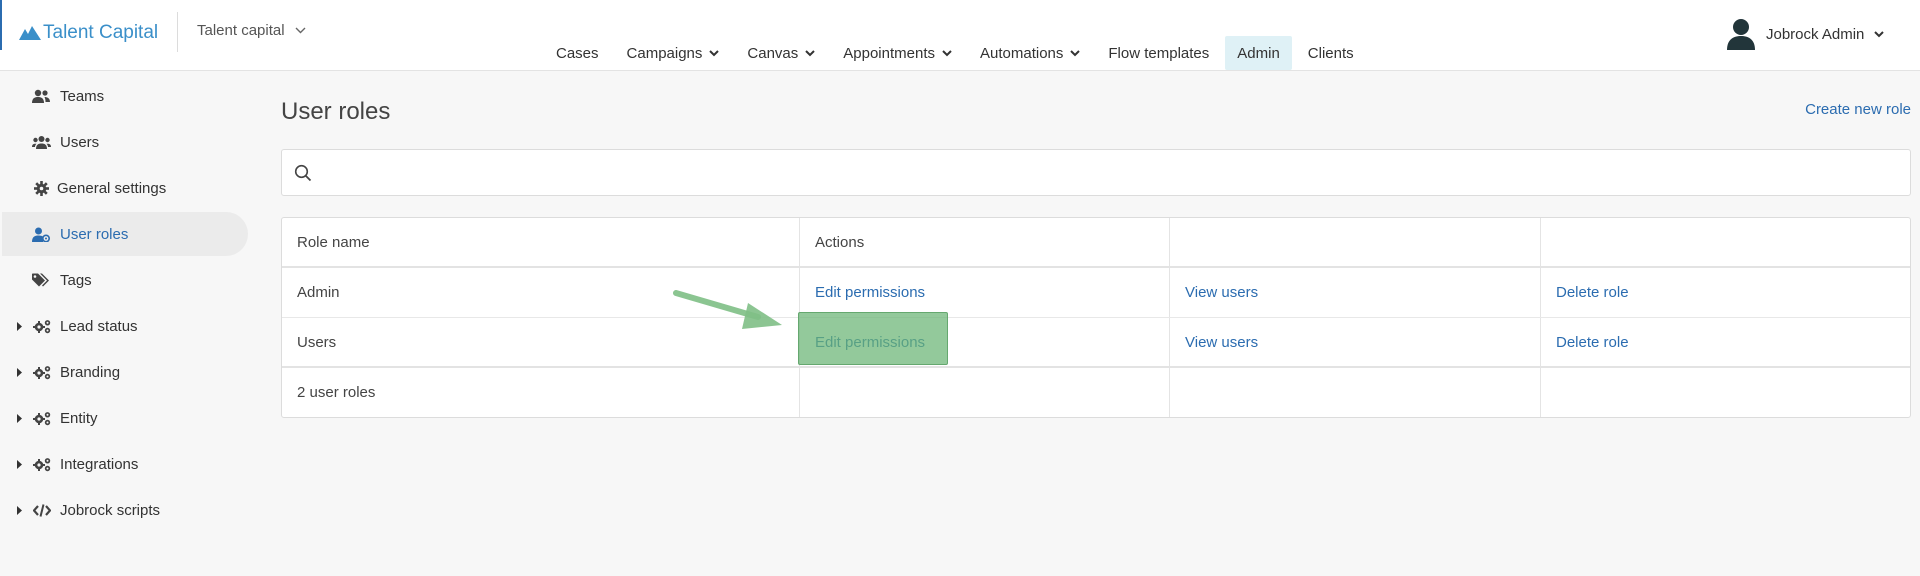  I want to click on nav-automations: Automations, so click(1030, 53).